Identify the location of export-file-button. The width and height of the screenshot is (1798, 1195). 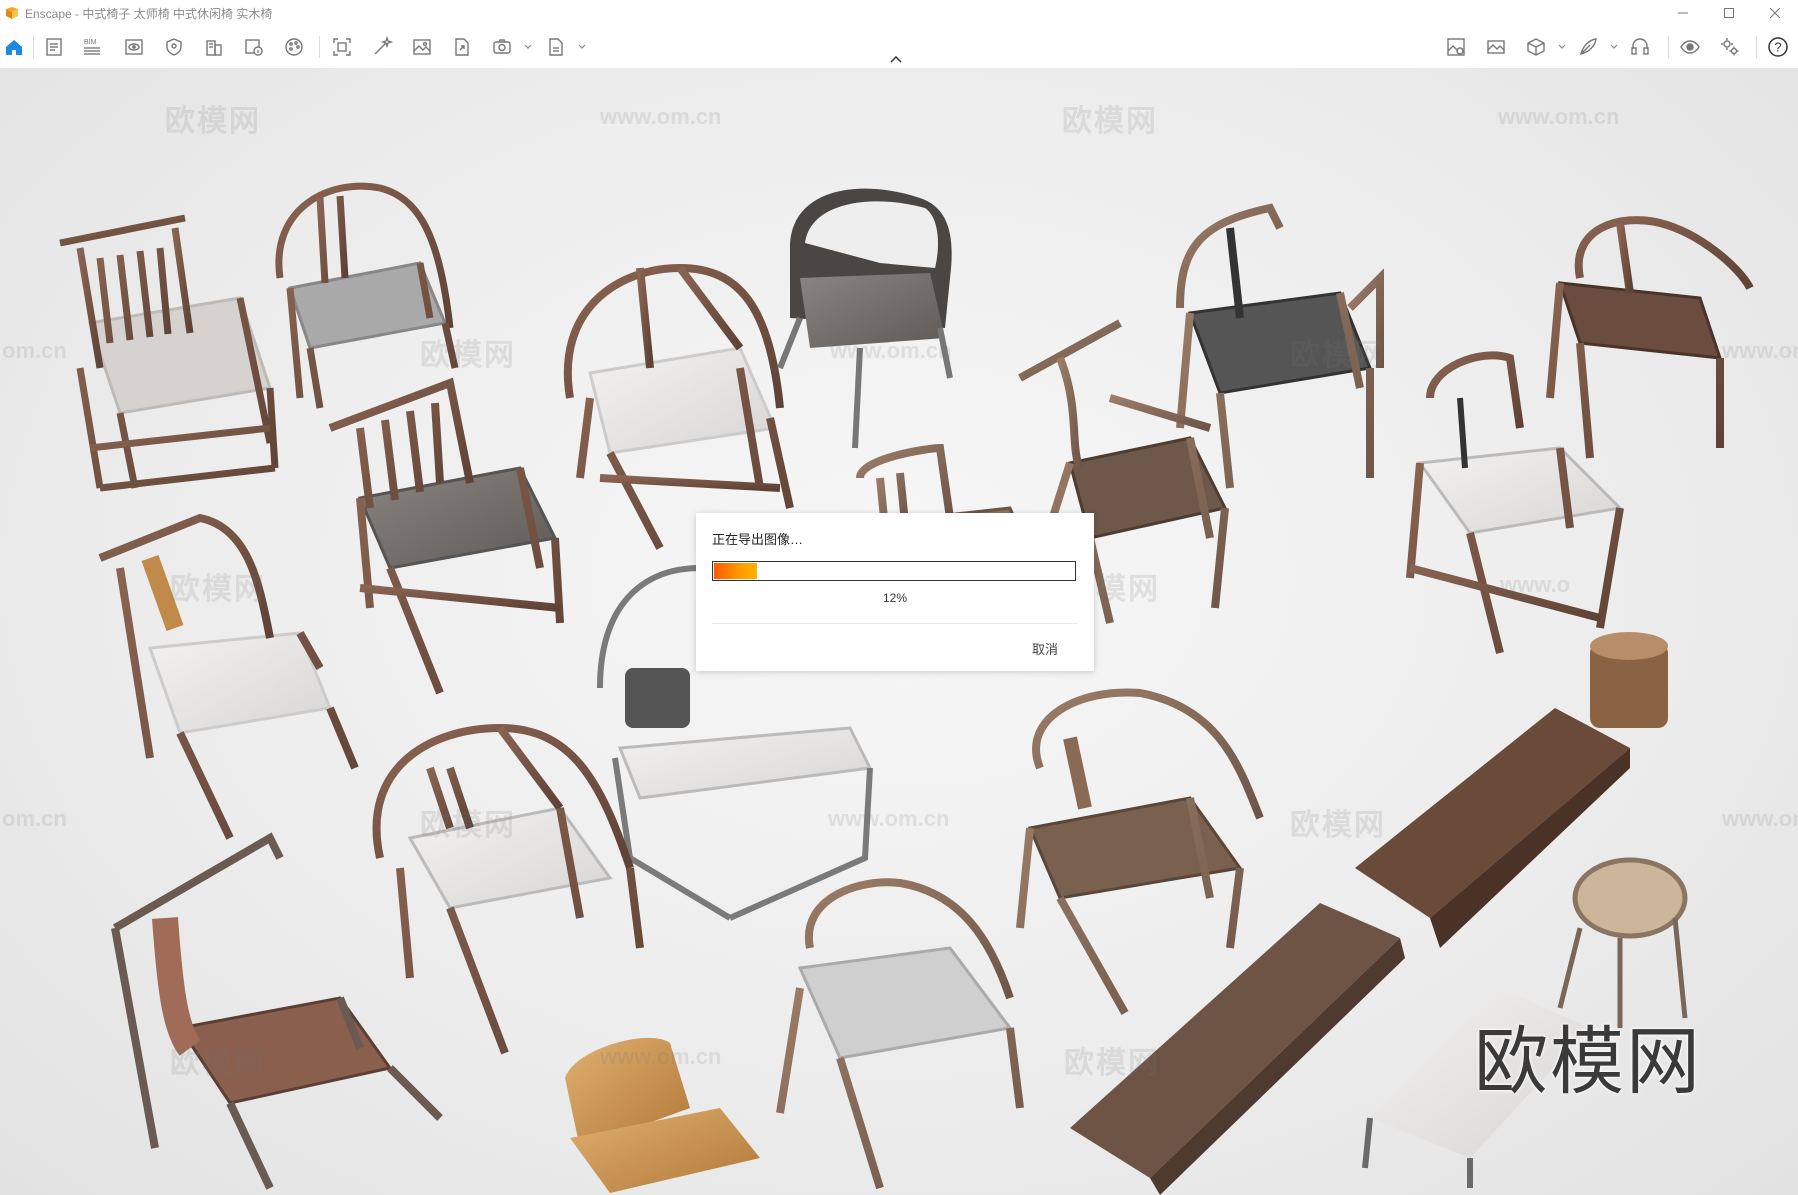
(462, 47).